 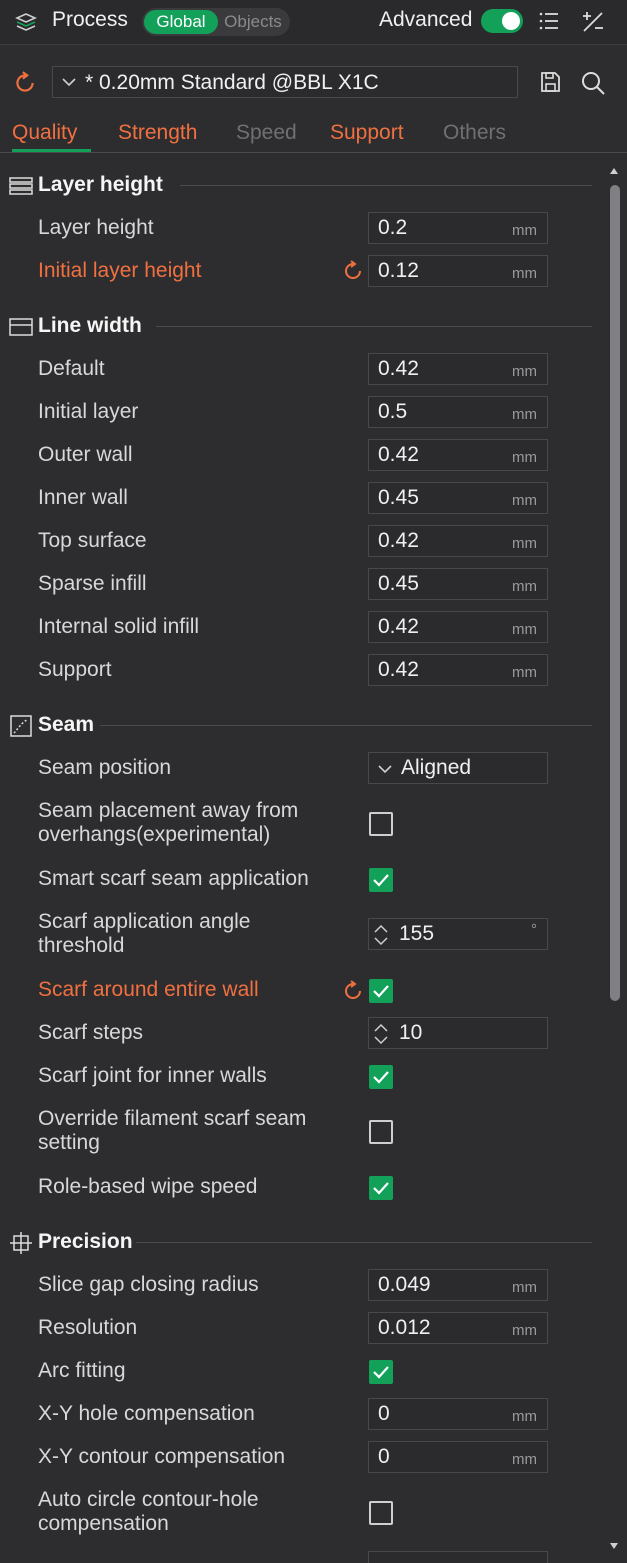 I want to click on field-value: 0.12, so click(x=398, y=270).